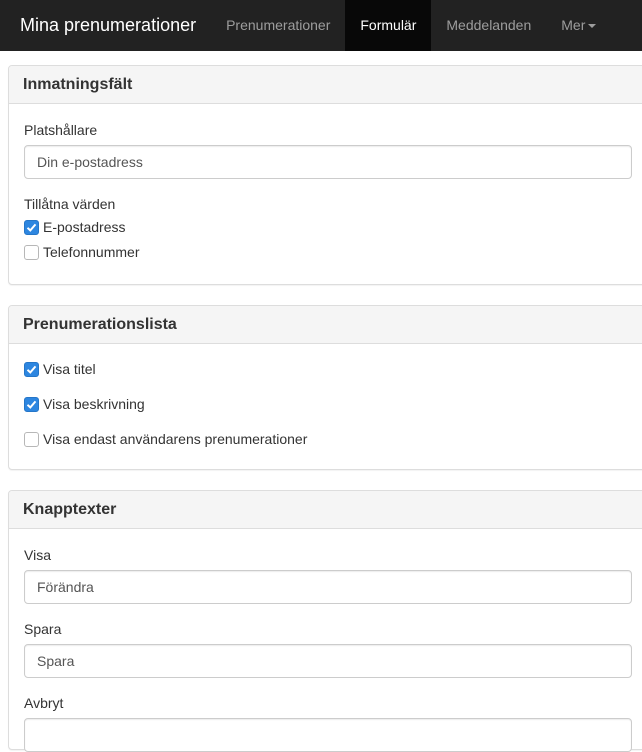 The image size is (642, 752). Describe the element at coordinates (44, 703) in the screenshot. I see `cancel-button-label: Avbryt` at that location.